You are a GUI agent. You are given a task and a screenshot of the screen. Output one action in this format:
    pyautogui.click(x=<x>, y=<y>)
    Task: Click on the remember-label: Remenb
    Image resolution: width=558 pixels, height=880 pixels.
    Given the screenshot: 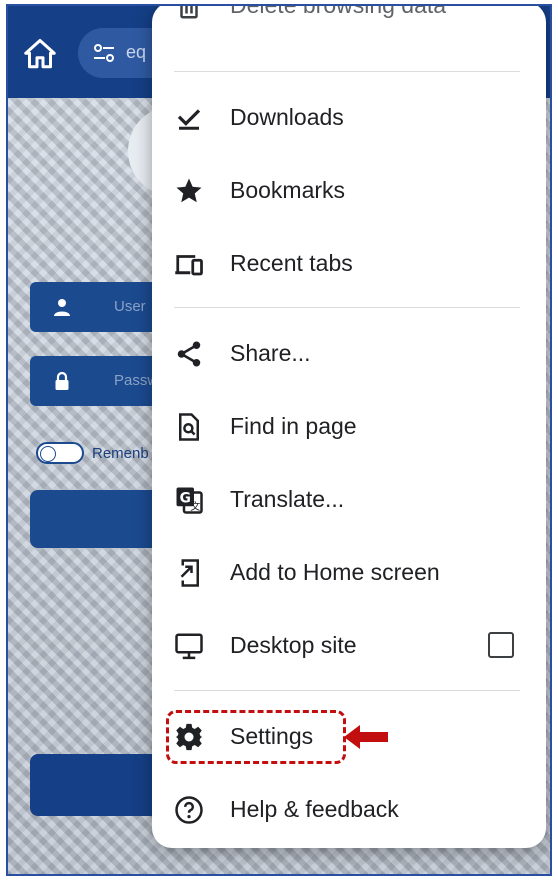 What is the action you would take?
    pyautogui.click(x=120, y=453)
    